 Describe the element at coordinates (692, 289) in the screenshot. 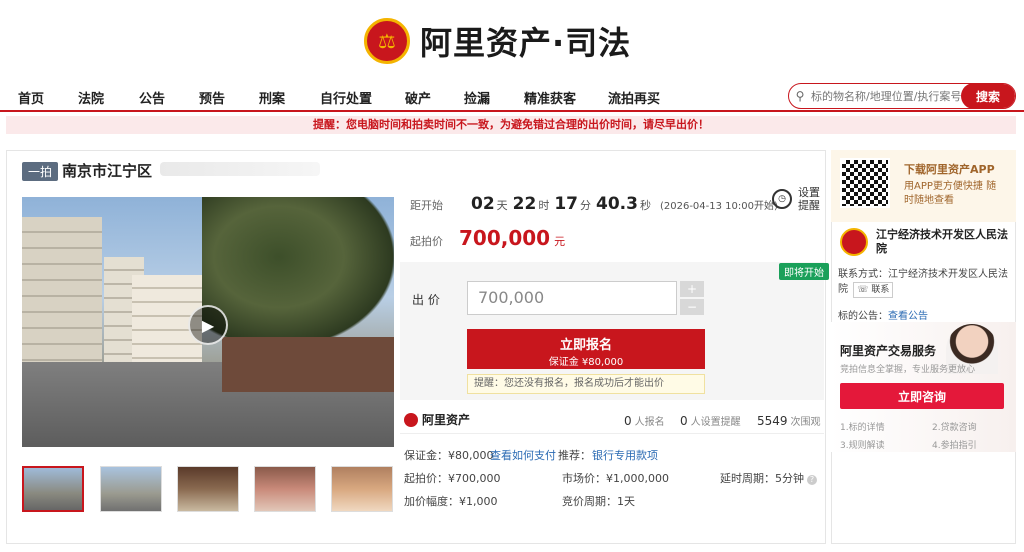

I see `increase-bid-button: +` at that location.